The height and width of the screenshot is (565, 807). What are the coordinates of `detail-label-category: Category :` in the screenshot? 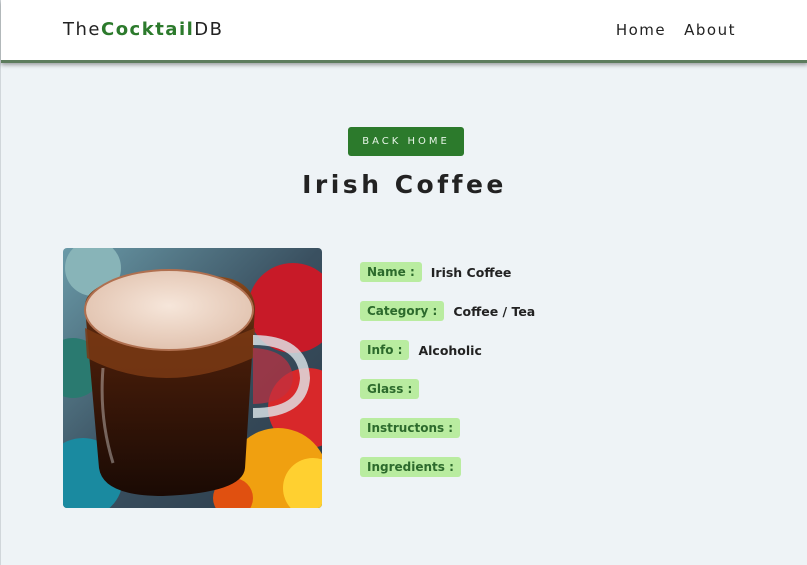 It's located at (402, 311).